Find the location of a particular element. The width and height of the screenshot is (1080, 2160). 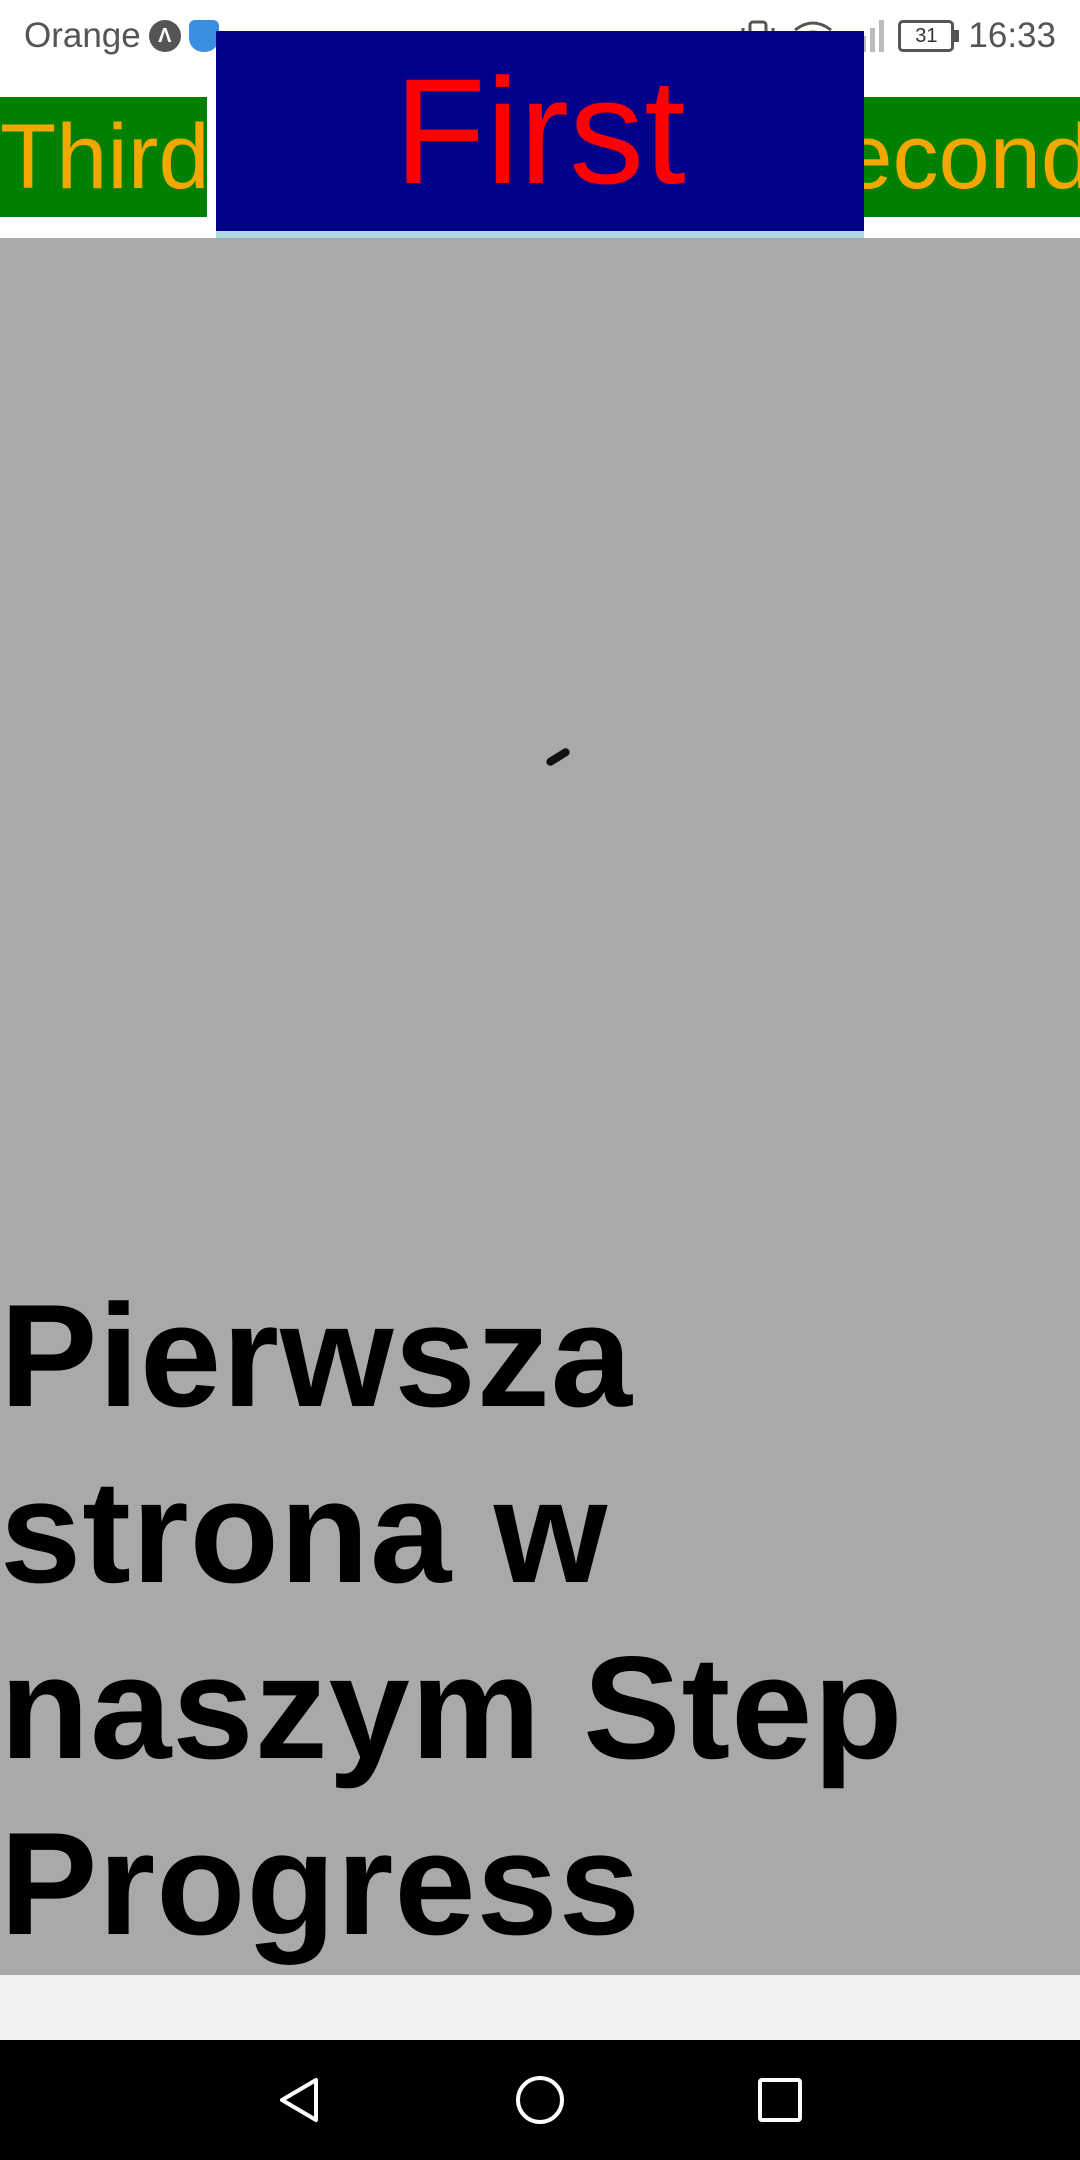

shield-icon is located at coordinates (203, 36).